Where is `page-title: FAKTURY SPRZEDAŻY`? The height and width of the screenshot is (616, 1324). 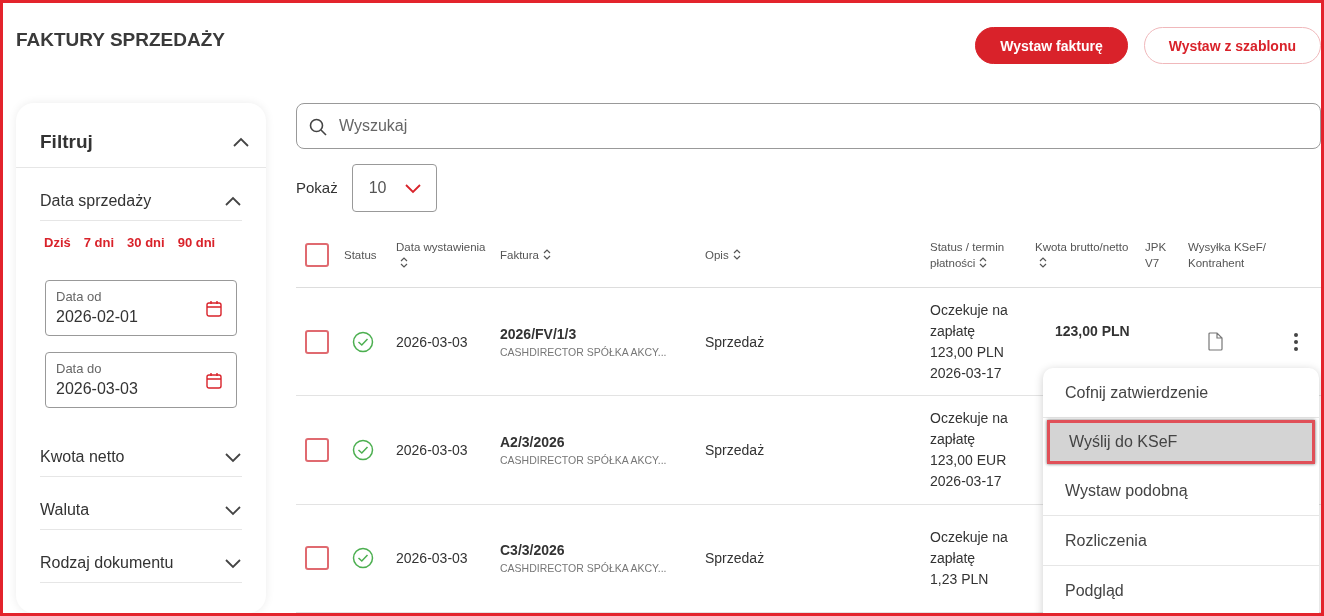
page-title: FAKTURY SPRZEDAŻY is located at coordinates (121, 40).